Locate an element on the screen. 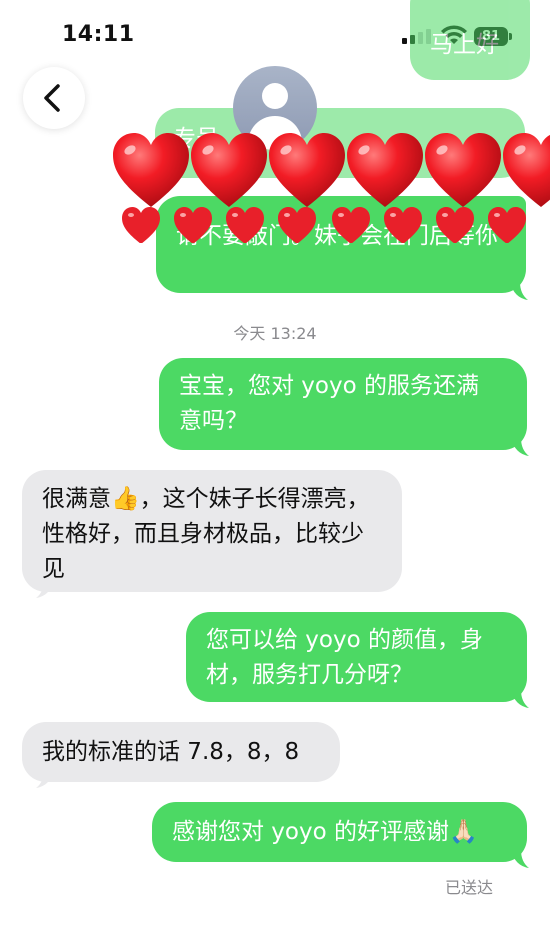  back-button is located at coordinates (54, 98).